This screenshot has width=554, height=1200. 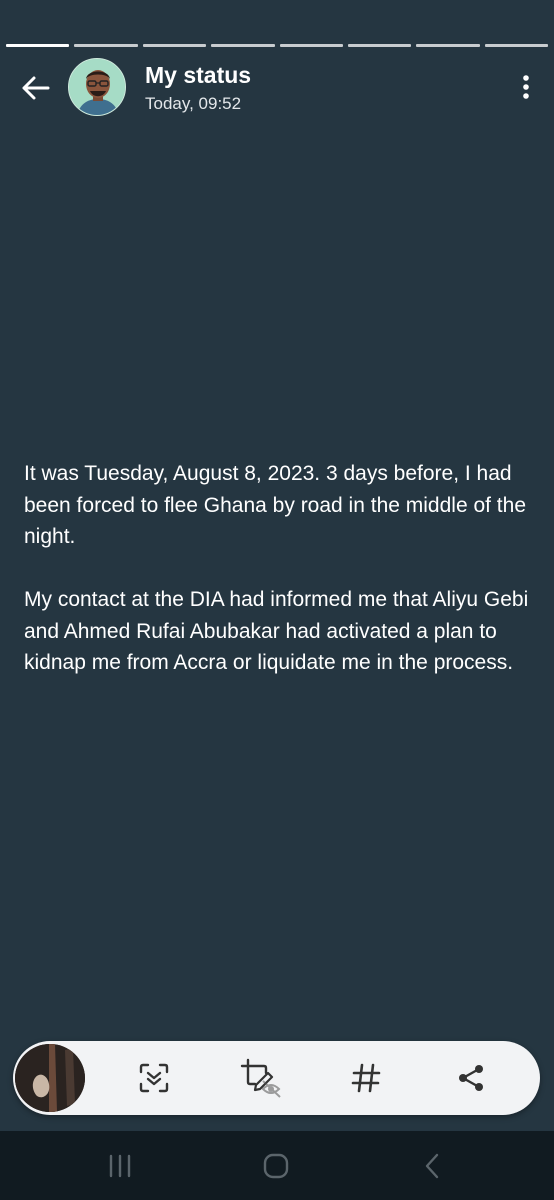 I want to click on recent-apps-button, so click(x=120, y=1166).